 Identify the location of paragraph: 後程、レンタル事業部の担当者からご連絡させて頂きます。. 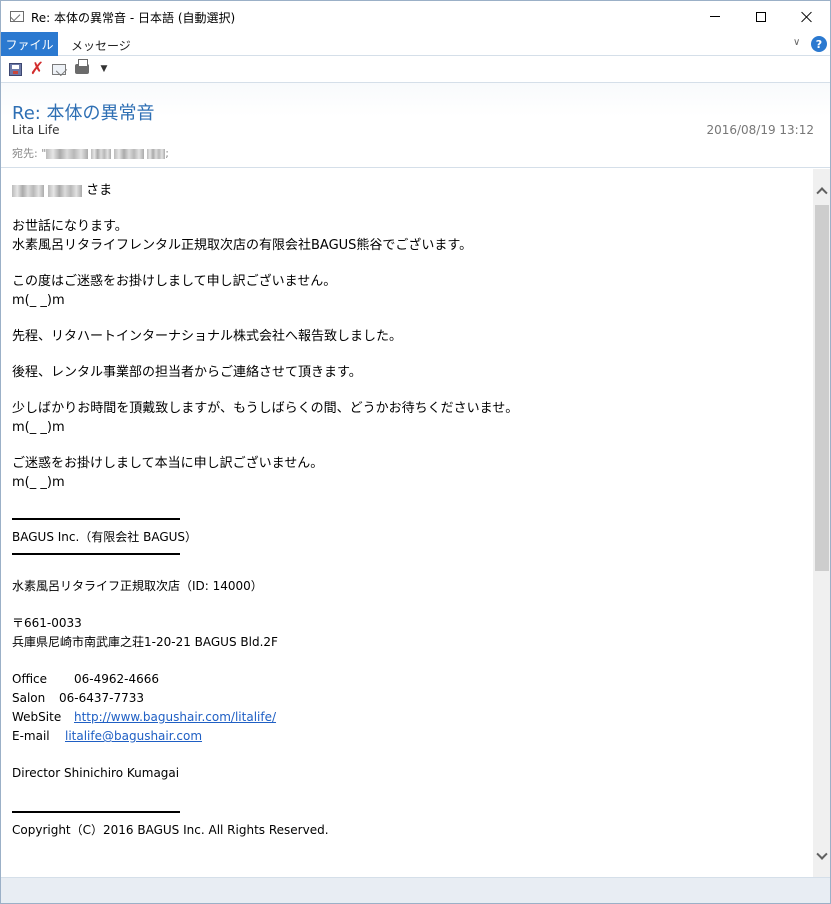
(407, 372).